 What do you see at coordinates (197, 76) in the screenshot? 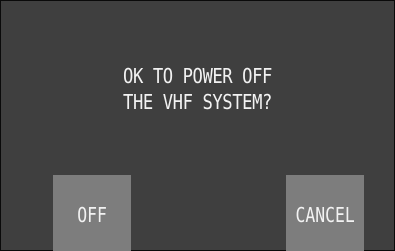
I see `message-line-1: OK TO POWER OFF` at bounding box center [197, 76].